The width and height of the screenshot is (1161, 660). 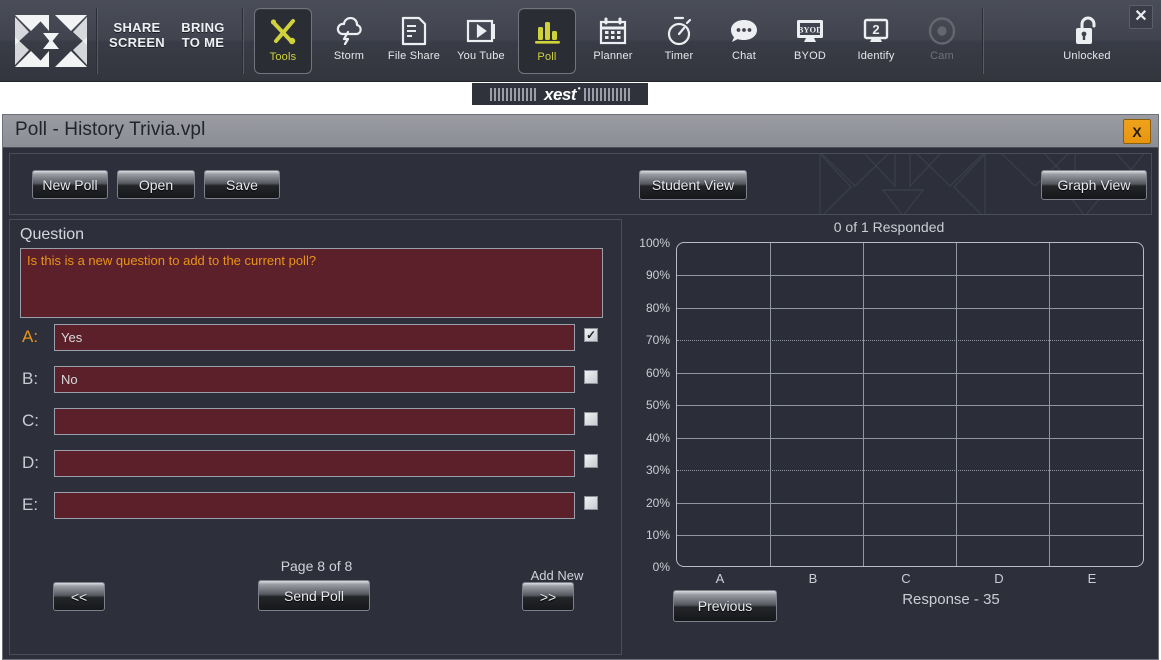 What do you see at coordinates (243, 41) in the screenshot?
I see `toolbar-divider-mid` at bounding box center [243, 41].